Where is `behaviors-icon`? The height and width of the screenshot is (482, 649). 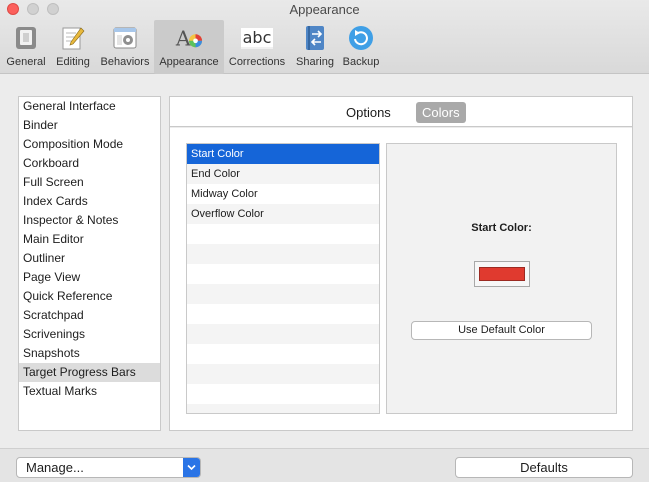
behaviors-icon is located at coordinates (125, 38).